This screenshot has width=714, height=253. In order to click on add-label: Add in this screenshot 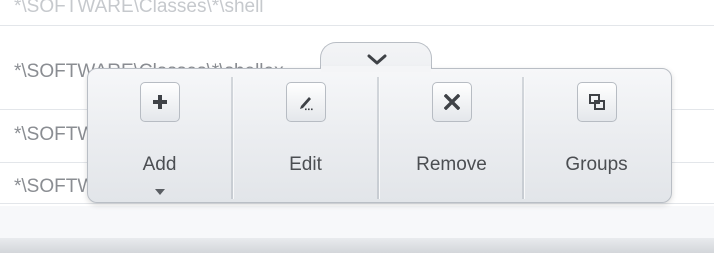, I will do `click(159, 164)`.